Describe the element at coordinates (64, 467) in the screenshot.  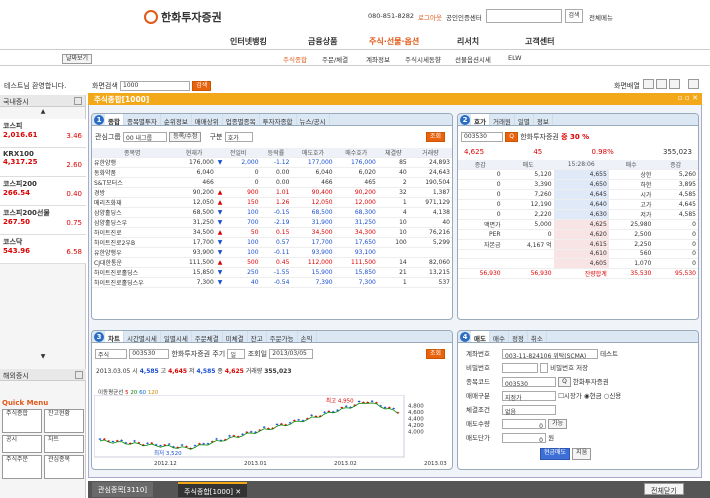
I see `quick-watchlist: 관심종목` at that location.